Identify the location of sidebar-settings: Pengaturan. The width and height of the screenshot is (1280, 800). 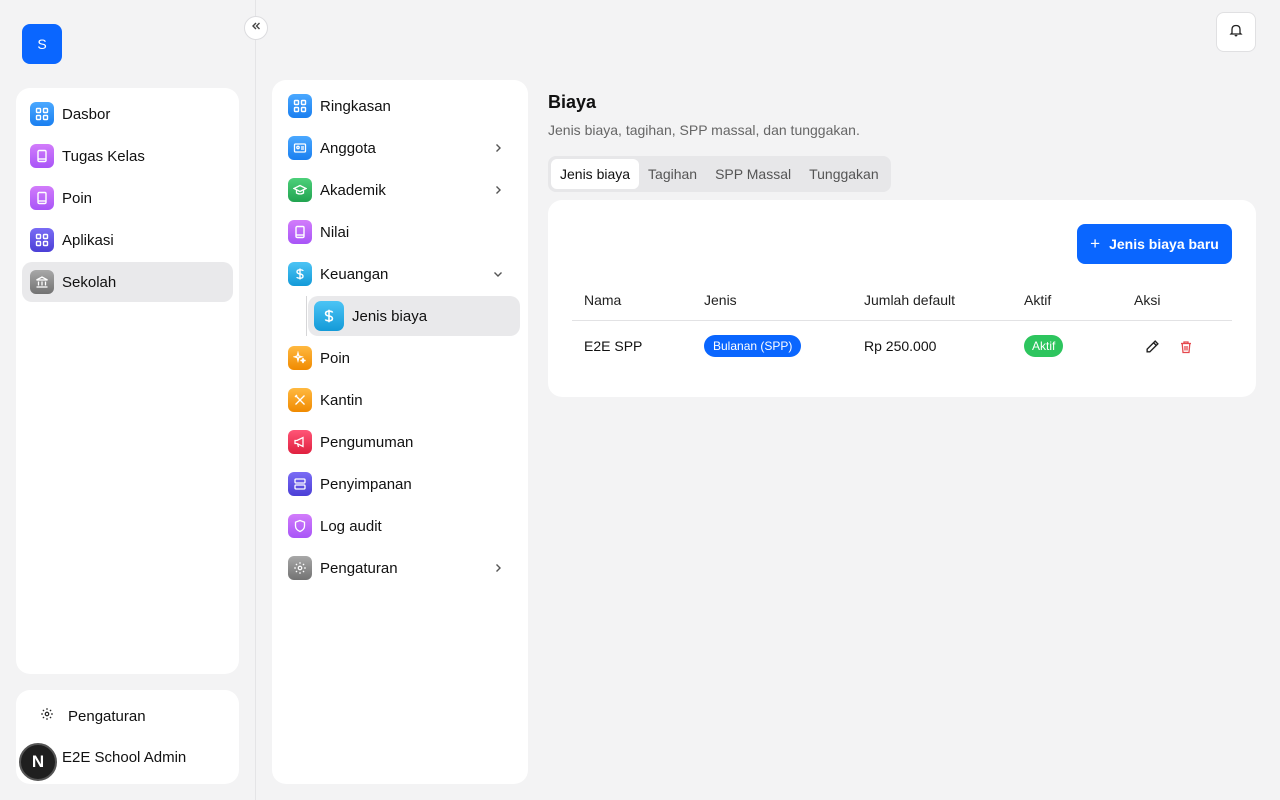
(127, 716).